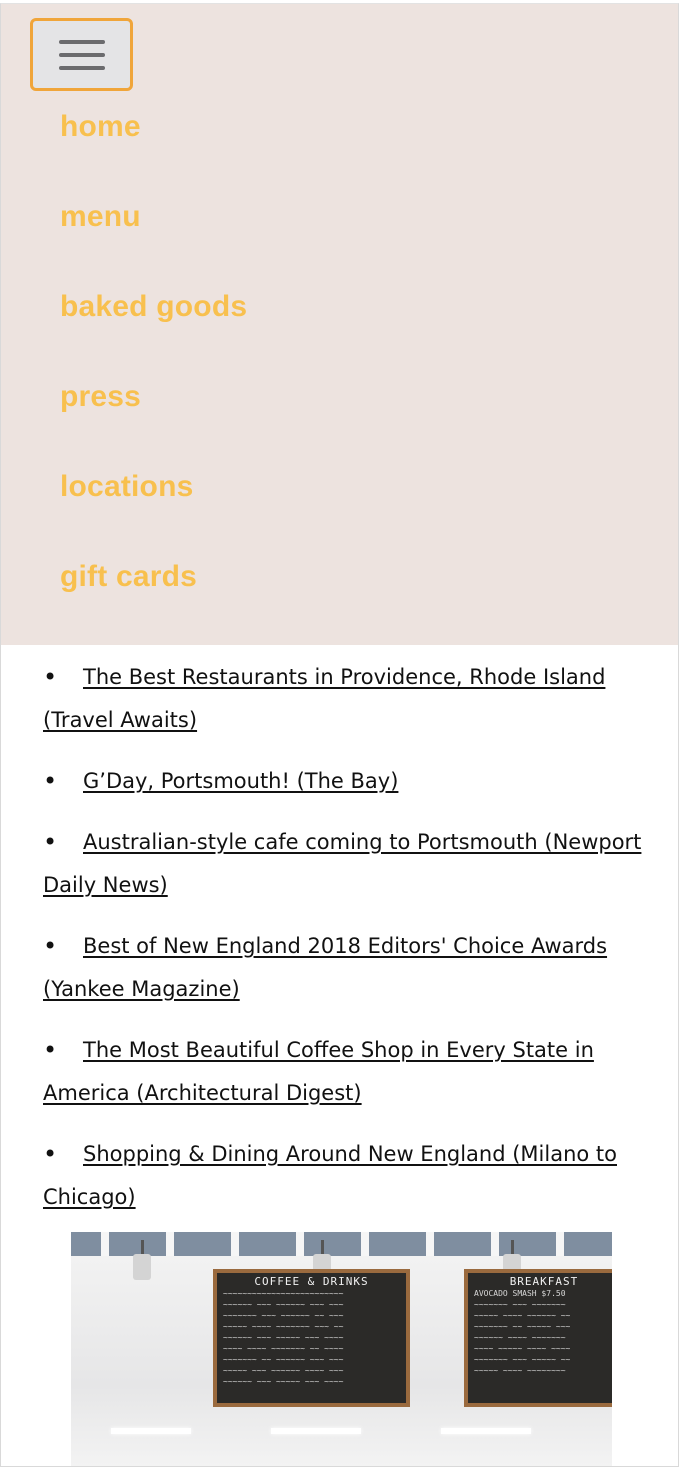 The width and height of the screenshot is (680, 1468). Describe the element at coordinates (141, 989) in the screenshot. I see `press-link-text-line-2: (Yankee Magazine)` at that location.